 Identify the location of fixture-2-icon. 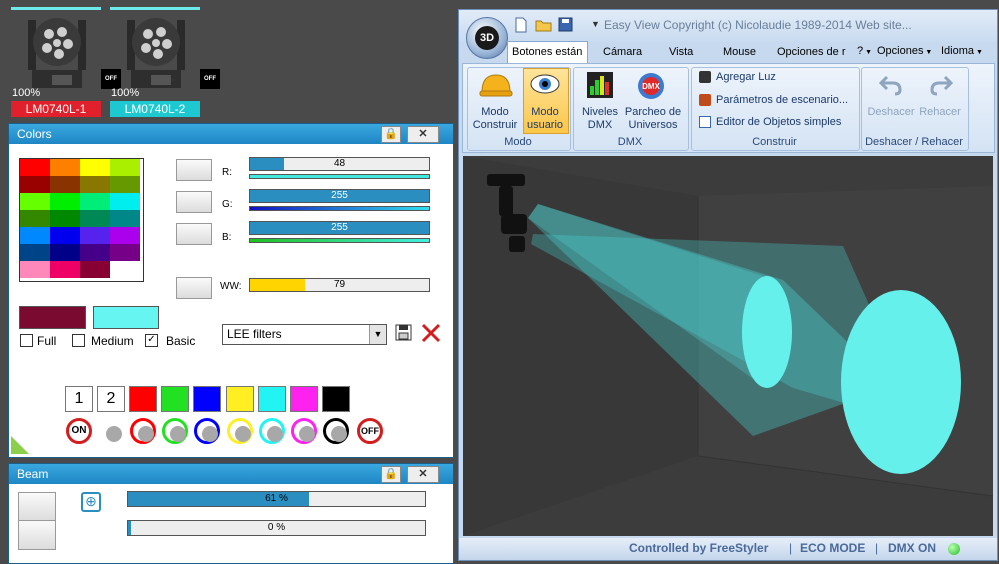
(161, 51).